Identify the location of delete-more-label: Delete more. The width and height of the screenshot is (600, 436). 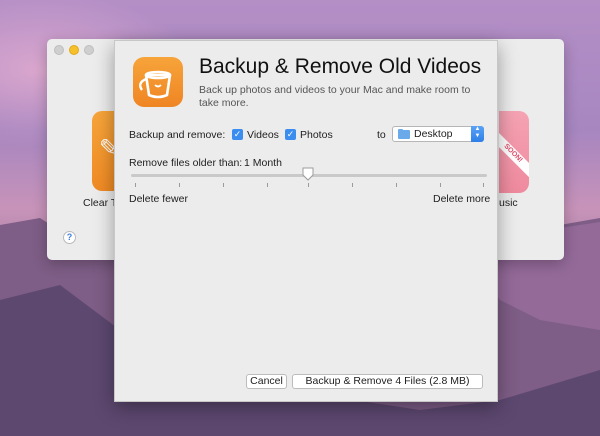
(462, 199).